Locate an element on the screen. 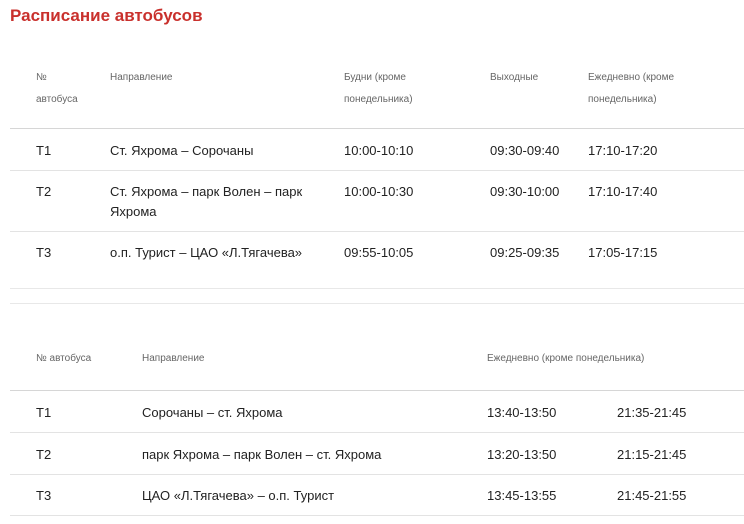 The height and width of the screenshot is (524, 744). time-second: 21:15-21:45 is located at coordinates (652, 454).